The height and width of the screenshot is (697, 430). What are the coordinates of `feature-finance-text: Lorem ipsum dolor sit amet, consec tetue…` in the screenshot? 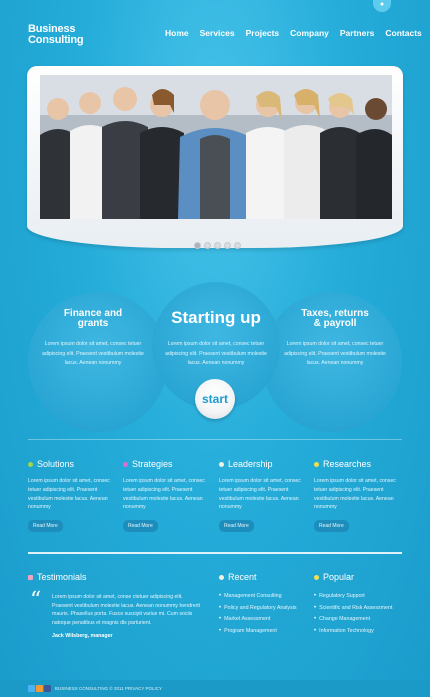 It's located at (93, 353).